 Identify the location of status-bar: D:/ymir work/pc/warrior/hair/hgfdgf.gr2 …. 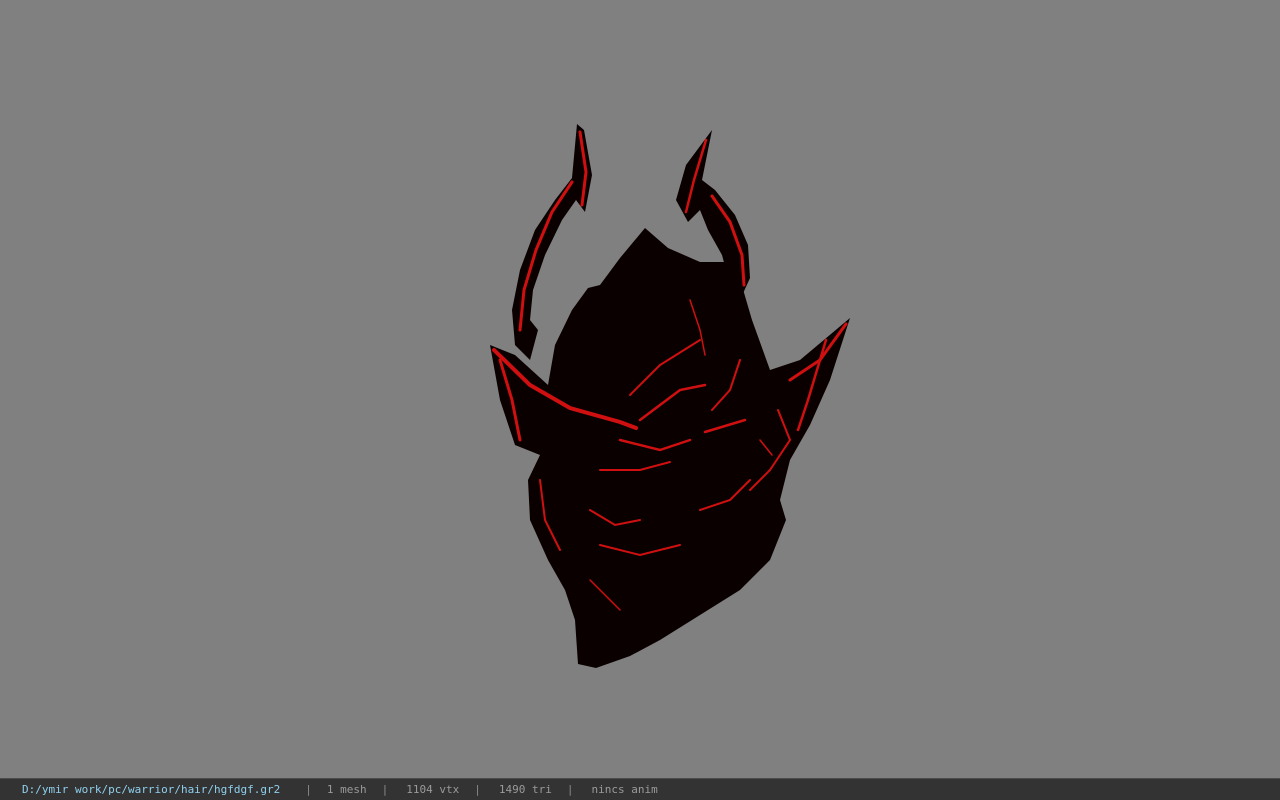
(640, 789).